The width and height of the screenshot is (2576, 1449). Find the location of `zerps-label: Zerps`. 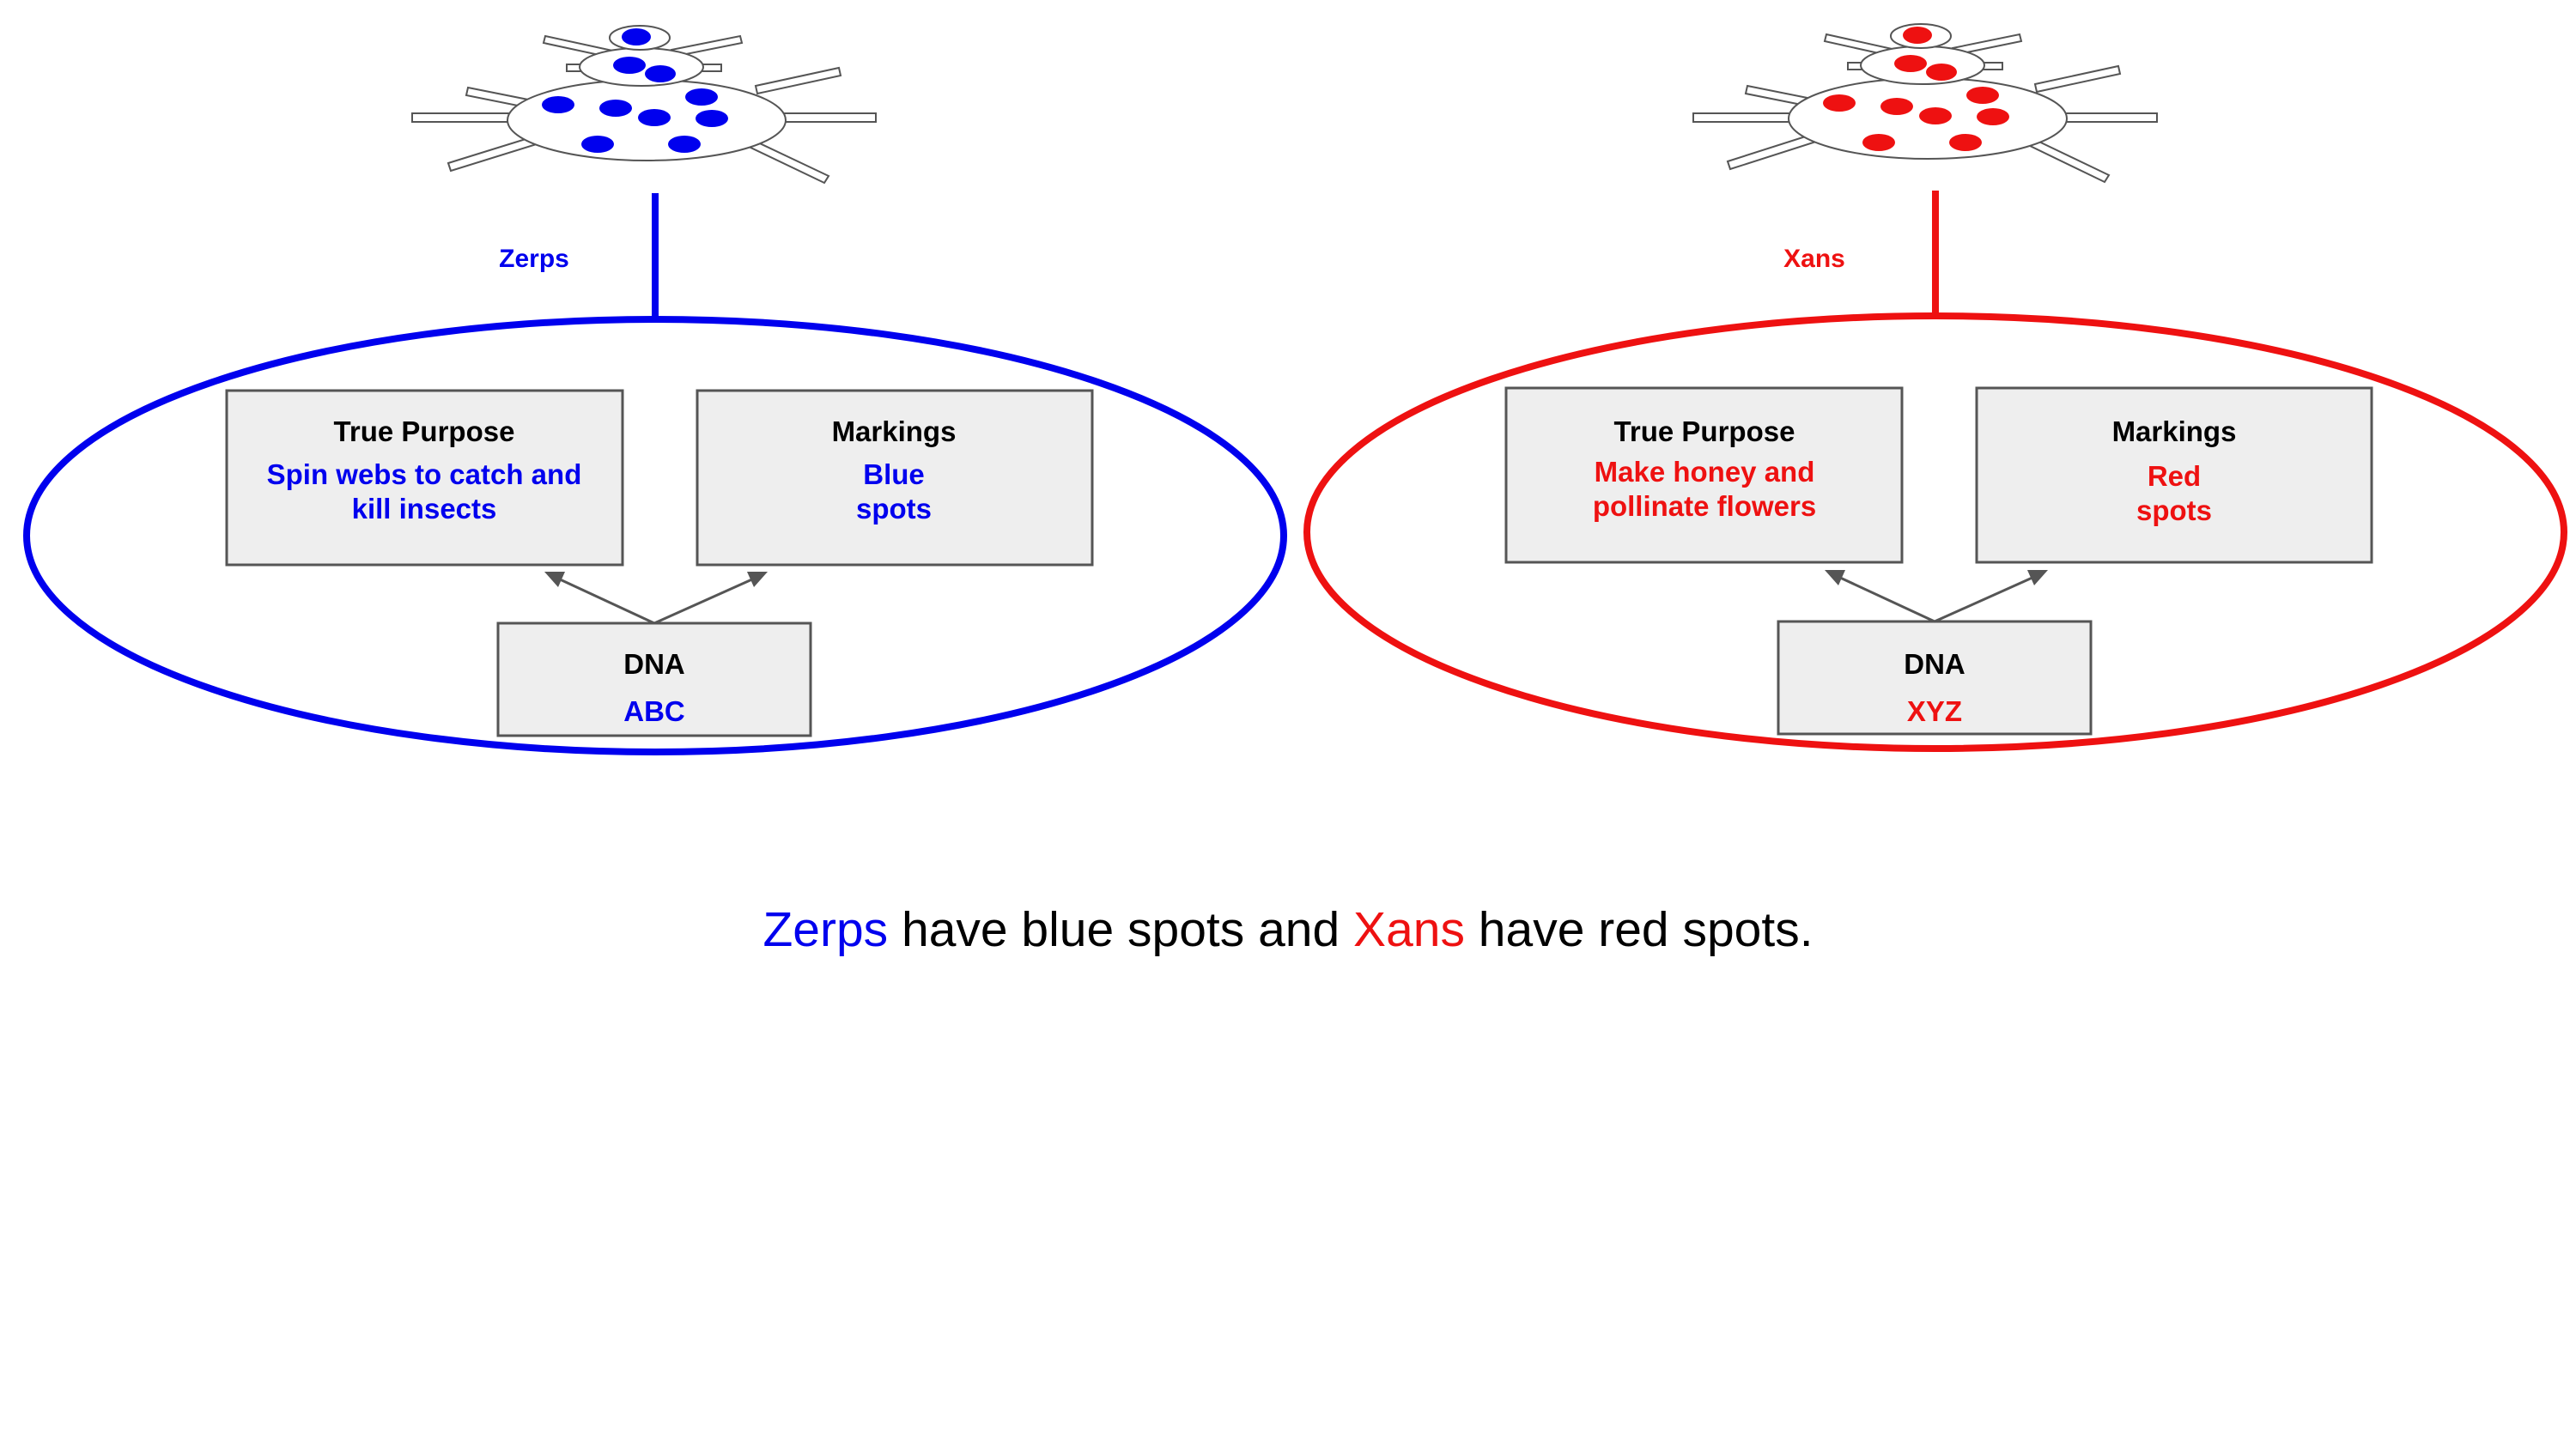

zerps-label: Zerps is located at coordinates (534, 259).